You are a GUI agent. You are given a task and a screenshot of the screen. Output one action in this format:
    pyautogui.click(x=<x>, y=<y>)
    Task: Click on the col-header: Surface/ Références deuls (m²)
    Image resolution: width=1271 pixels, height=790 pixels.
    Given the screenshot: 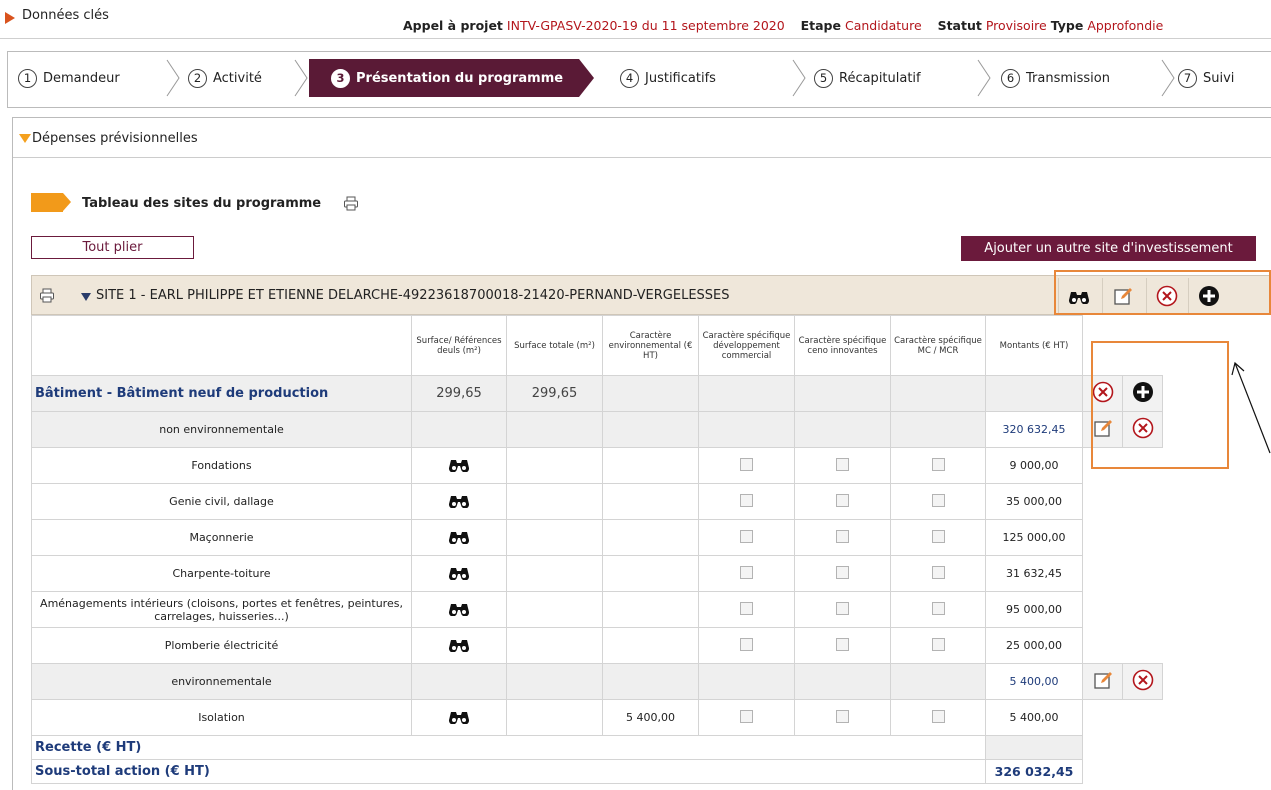 What is the action you would take?
    pyautogui.click(x=459, y=345)
    